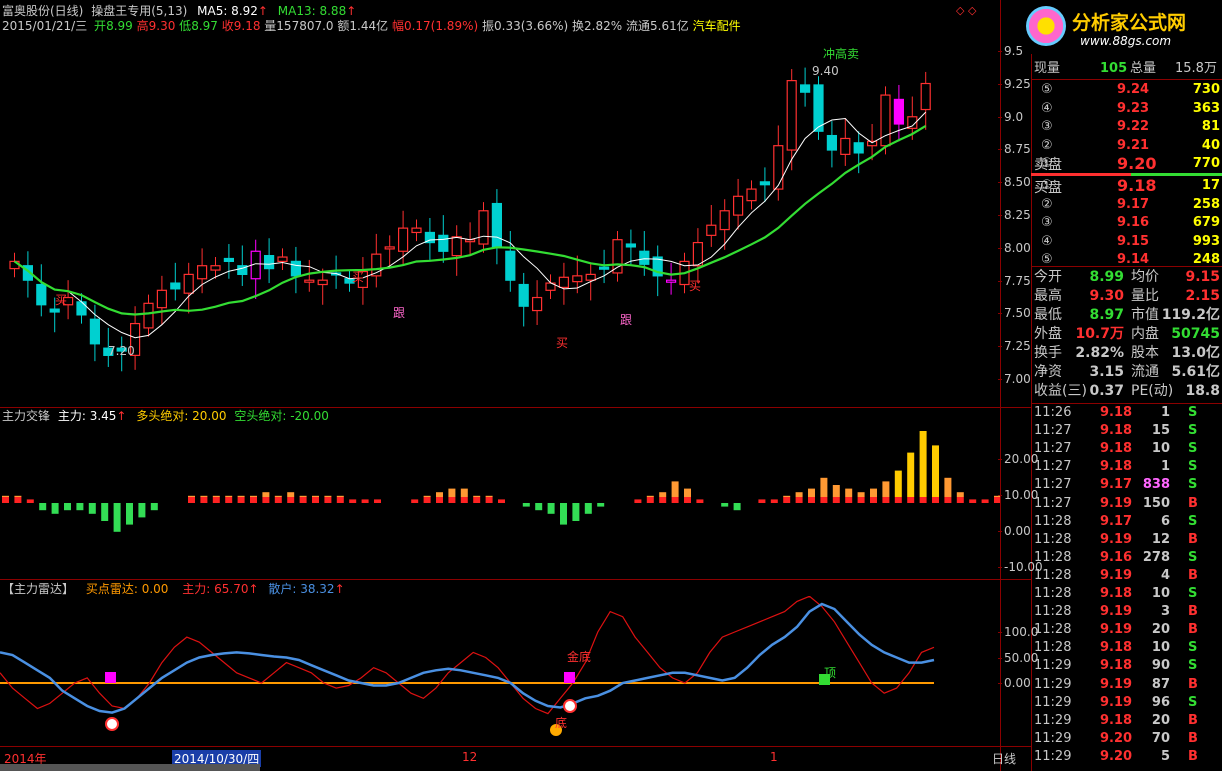 The width and height of the screenshot is (1222, 771). What do you see at coordinates (1047, 241) in the screenshot?
I see `level-number: ④` at bounding box center [1047, 241].